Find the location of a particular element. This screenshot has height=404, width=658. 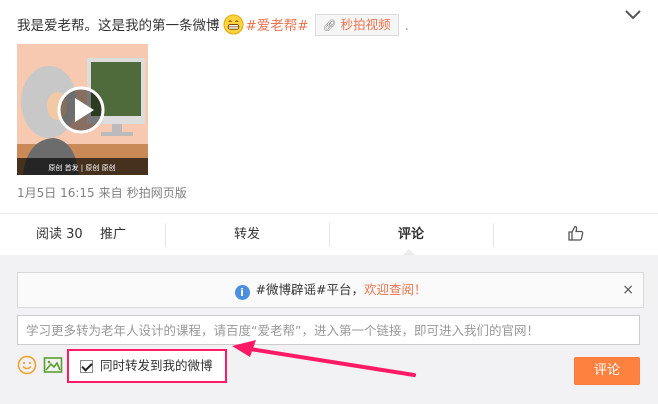

chevron-down-icon is located at coordinates (633, 15).